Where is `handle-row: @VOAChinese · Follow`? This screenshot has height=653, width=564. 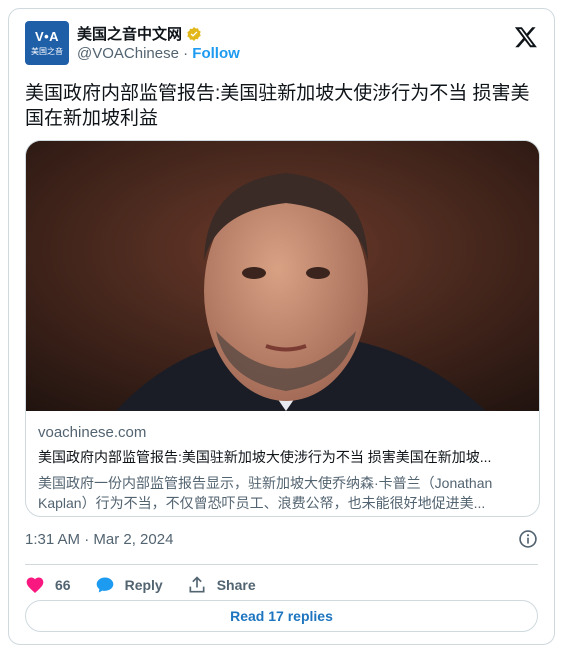 handle-row: @VOAChinese · Follow is located at coordinates (158, 53).